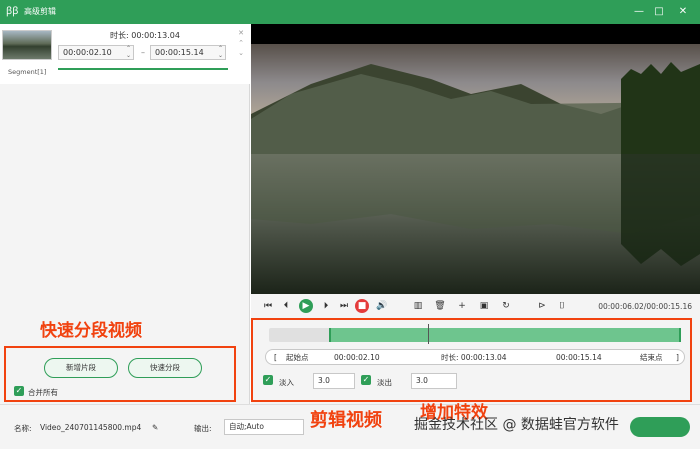 The image size is (700, 449). Describe the element at coordinates (264, 427) in the screenshot. I see `output-dropdown: 自动;Auto` at that location.